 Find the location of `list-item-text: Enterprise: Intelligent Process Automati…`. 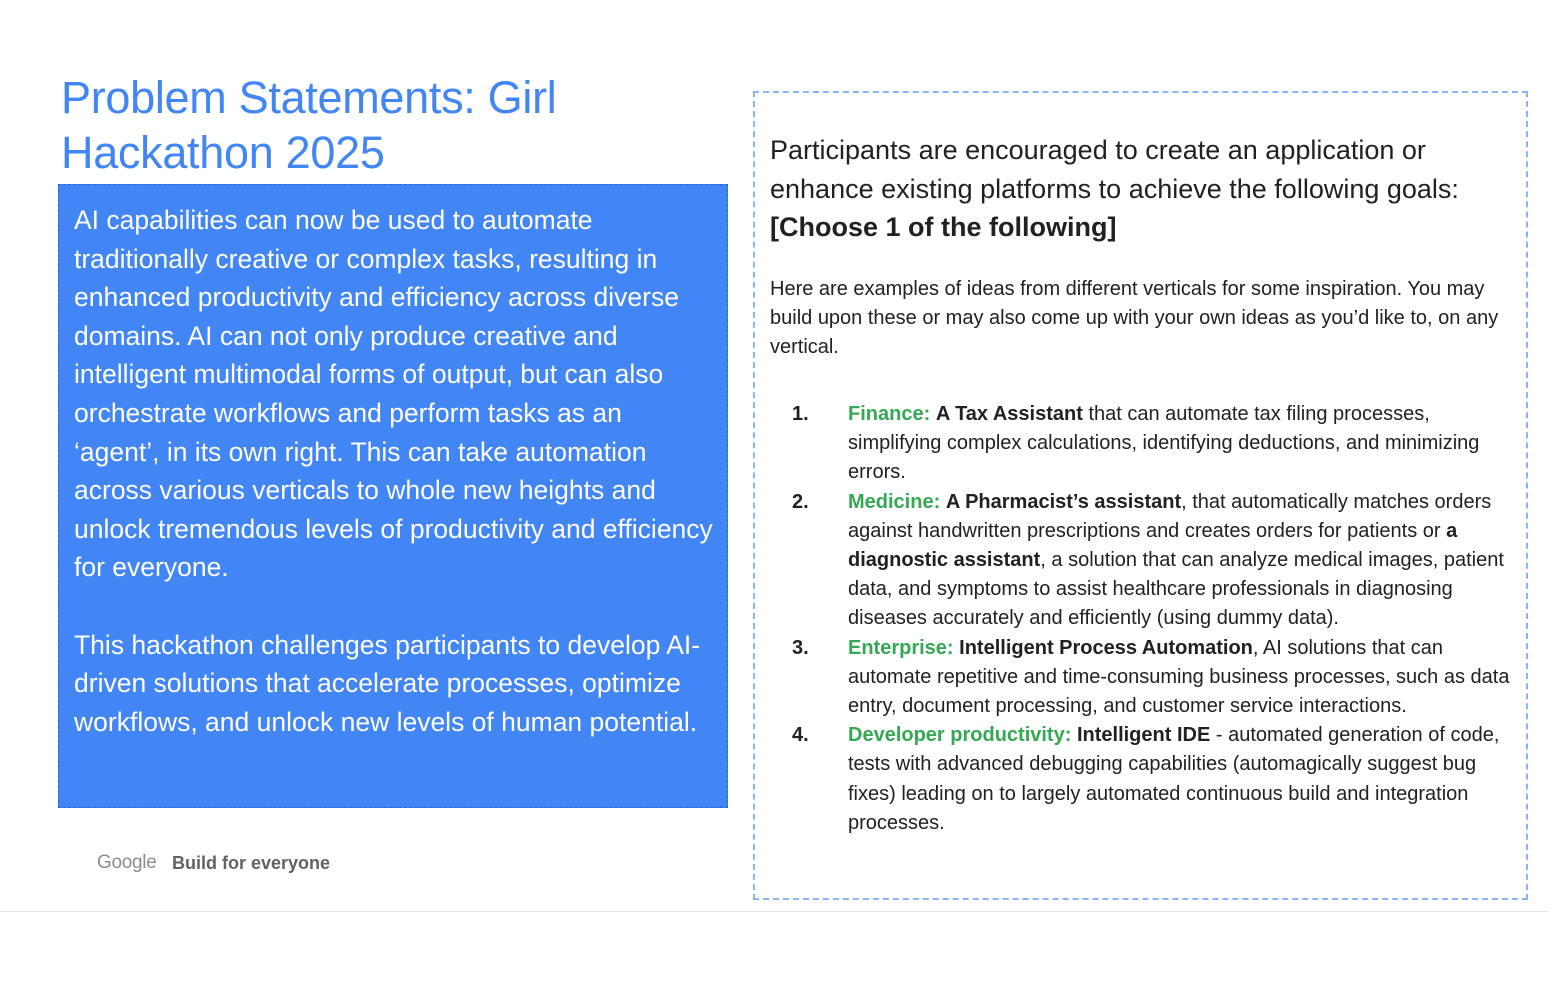

list-item-text: Enterprise: Intelligent Process Automati… is located at coordinates (1179, 677).